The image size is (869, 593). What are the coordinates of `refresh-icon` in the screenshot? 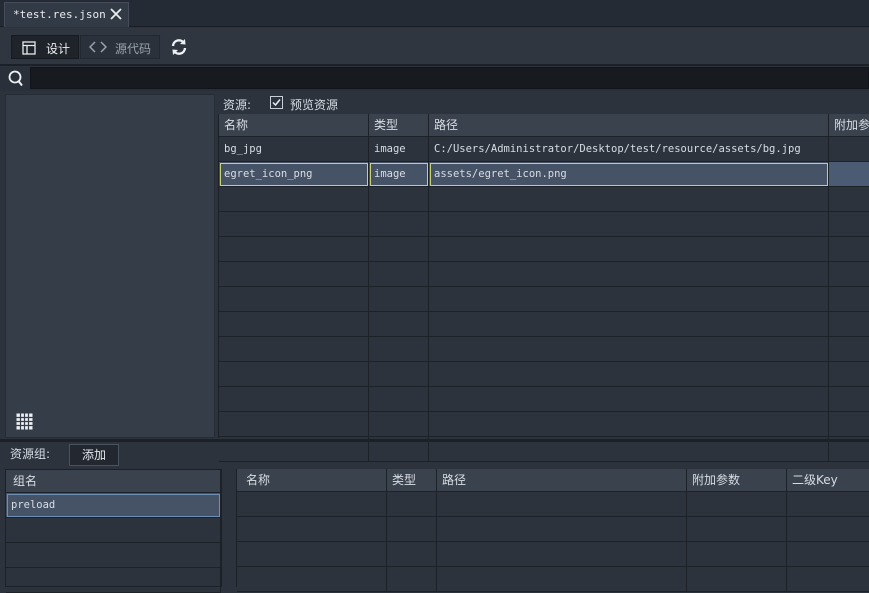 It's located at (179, 47).